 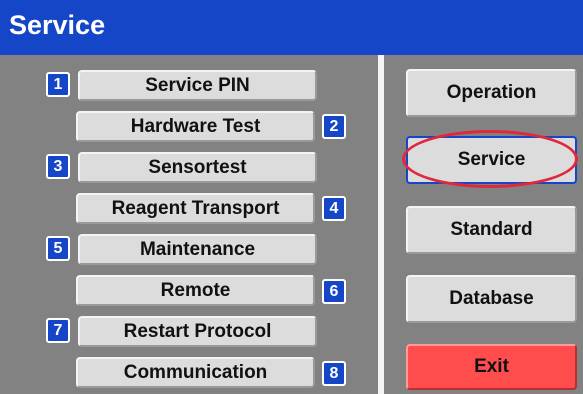 I want to click on number-badge-6: 6, so click(x=334, y=291).